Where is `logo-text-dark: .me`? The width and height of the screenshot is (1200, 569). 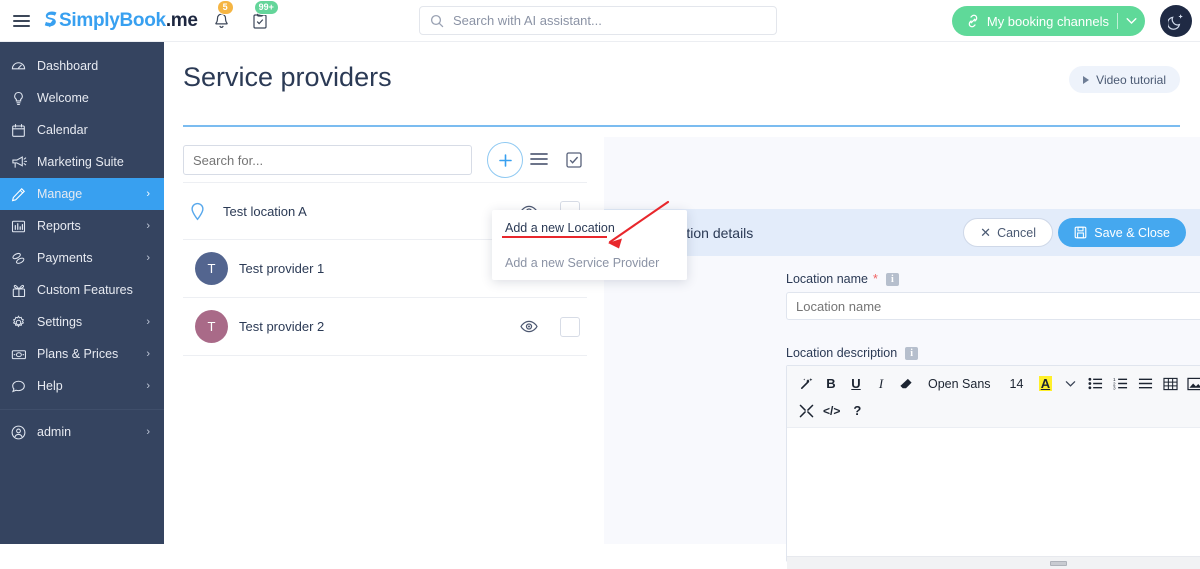 logo-text-dark: .me is located at coordinates (181, 20).